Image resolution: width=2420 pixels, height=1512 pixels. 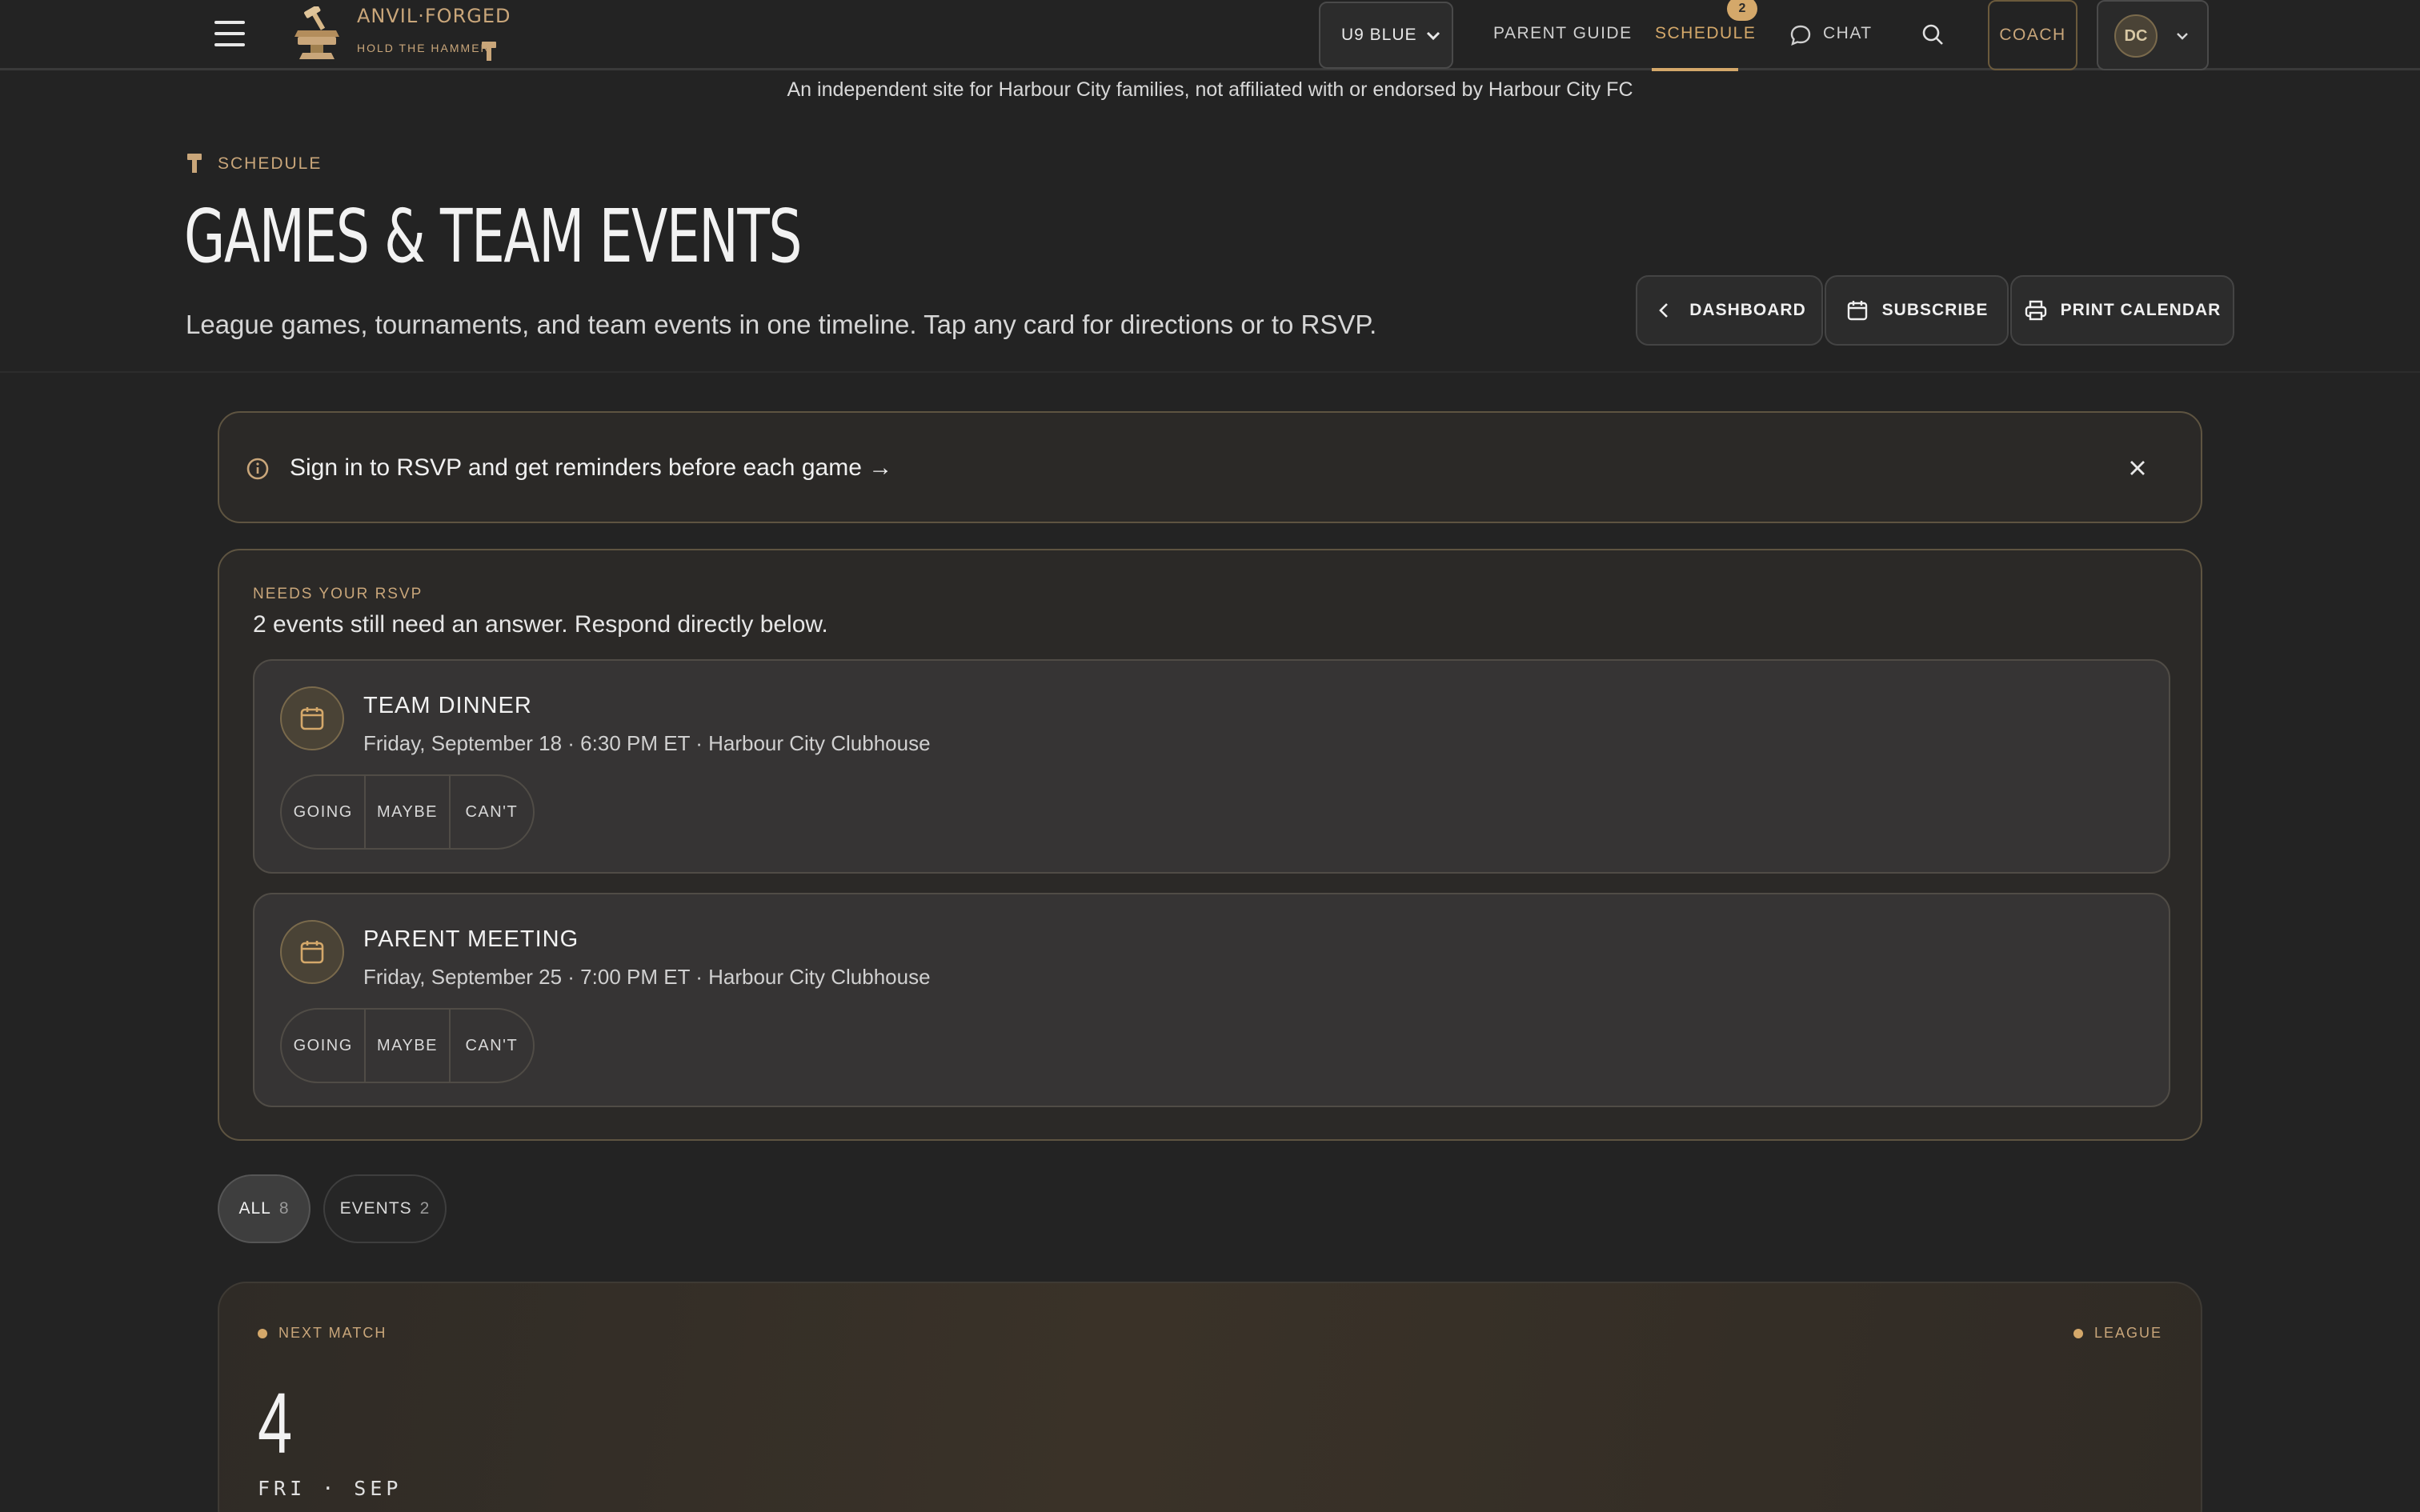 What do you see at coordinates (471, 939) in the screenshot?
I see `event-title: PARENT MEETING` at bounding box center [471, 939].